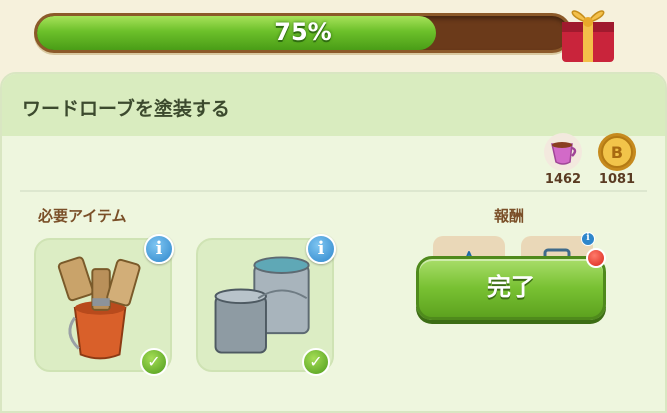  I want to click on coins-count: 1081, so click(617, 179).